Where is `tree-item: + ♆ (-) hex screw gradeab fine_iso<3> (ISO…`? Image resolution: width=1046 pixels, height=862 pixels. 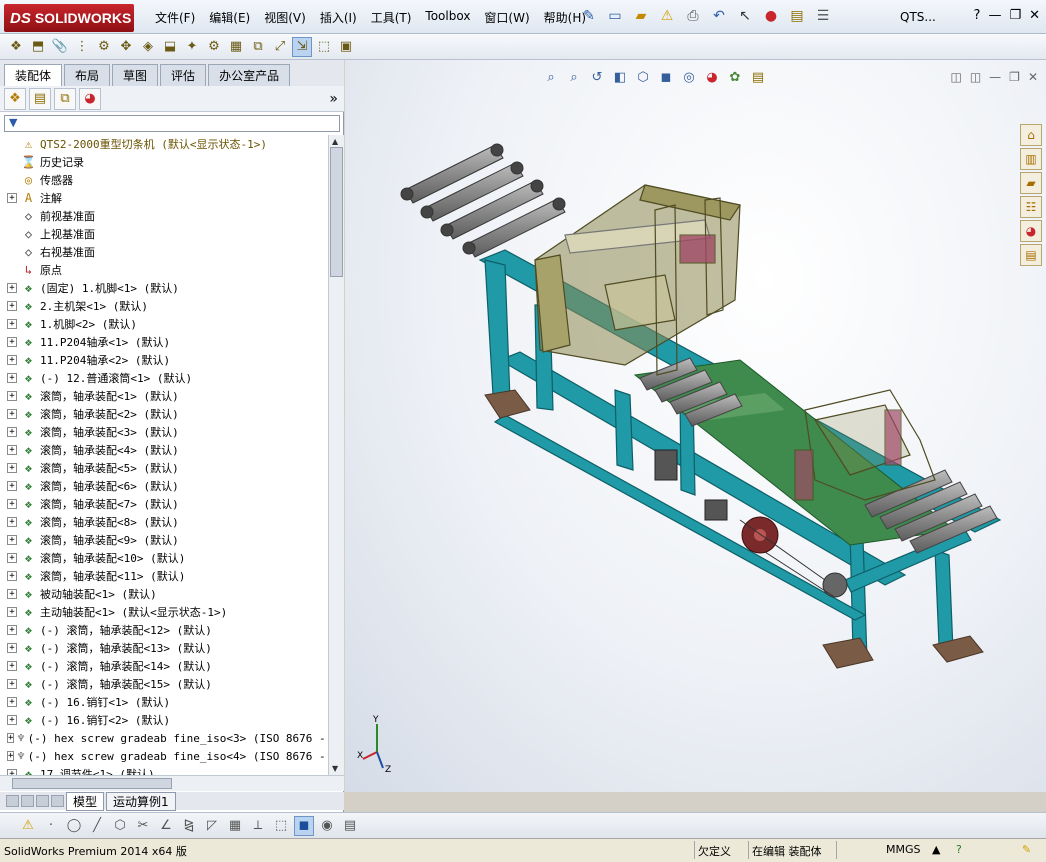 tree-item: + ♆ (-) hex screw gradeab fine_iso<3> (ISO… is located at coordinates (164, 738).